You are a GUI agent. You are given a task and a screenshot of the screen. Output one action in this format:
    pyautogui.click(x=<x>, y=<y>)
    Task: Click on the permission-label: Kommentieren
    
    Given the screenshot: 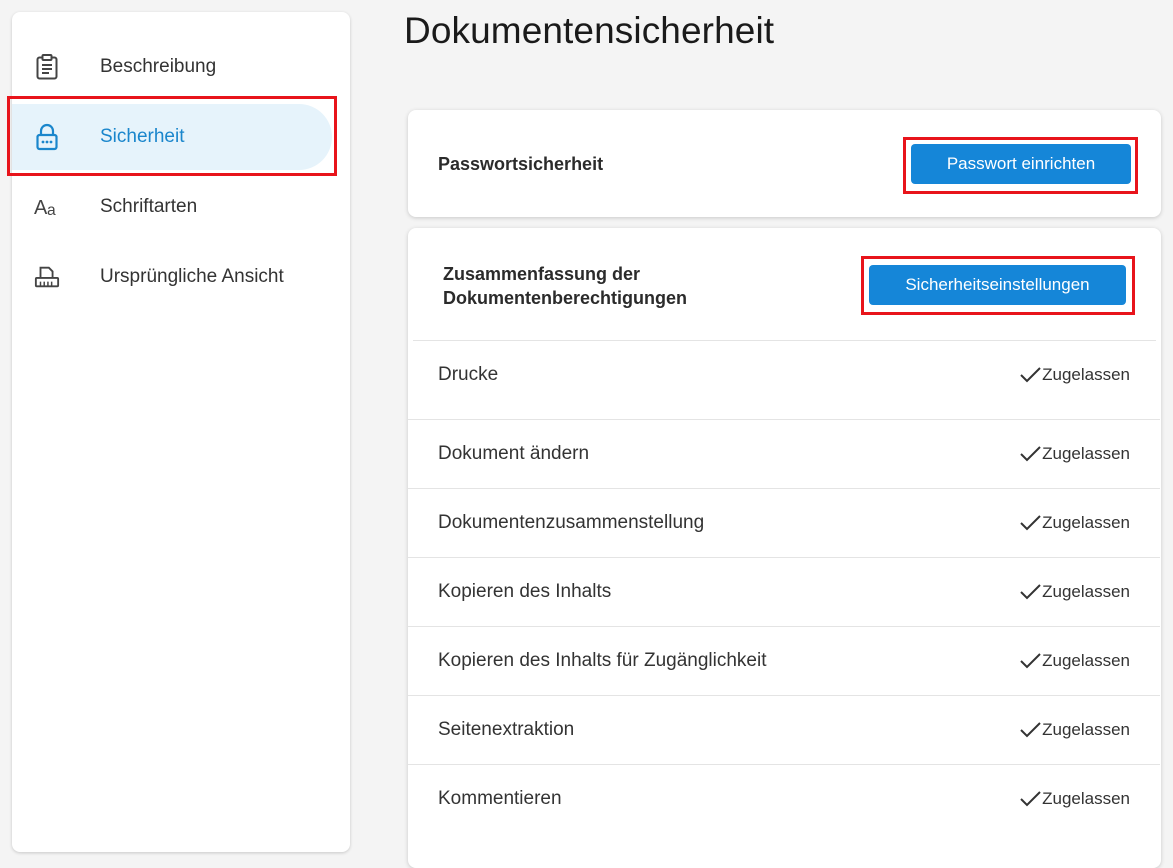 What is the action you would take?
    pyautogui.click(x=500, y=798)
    